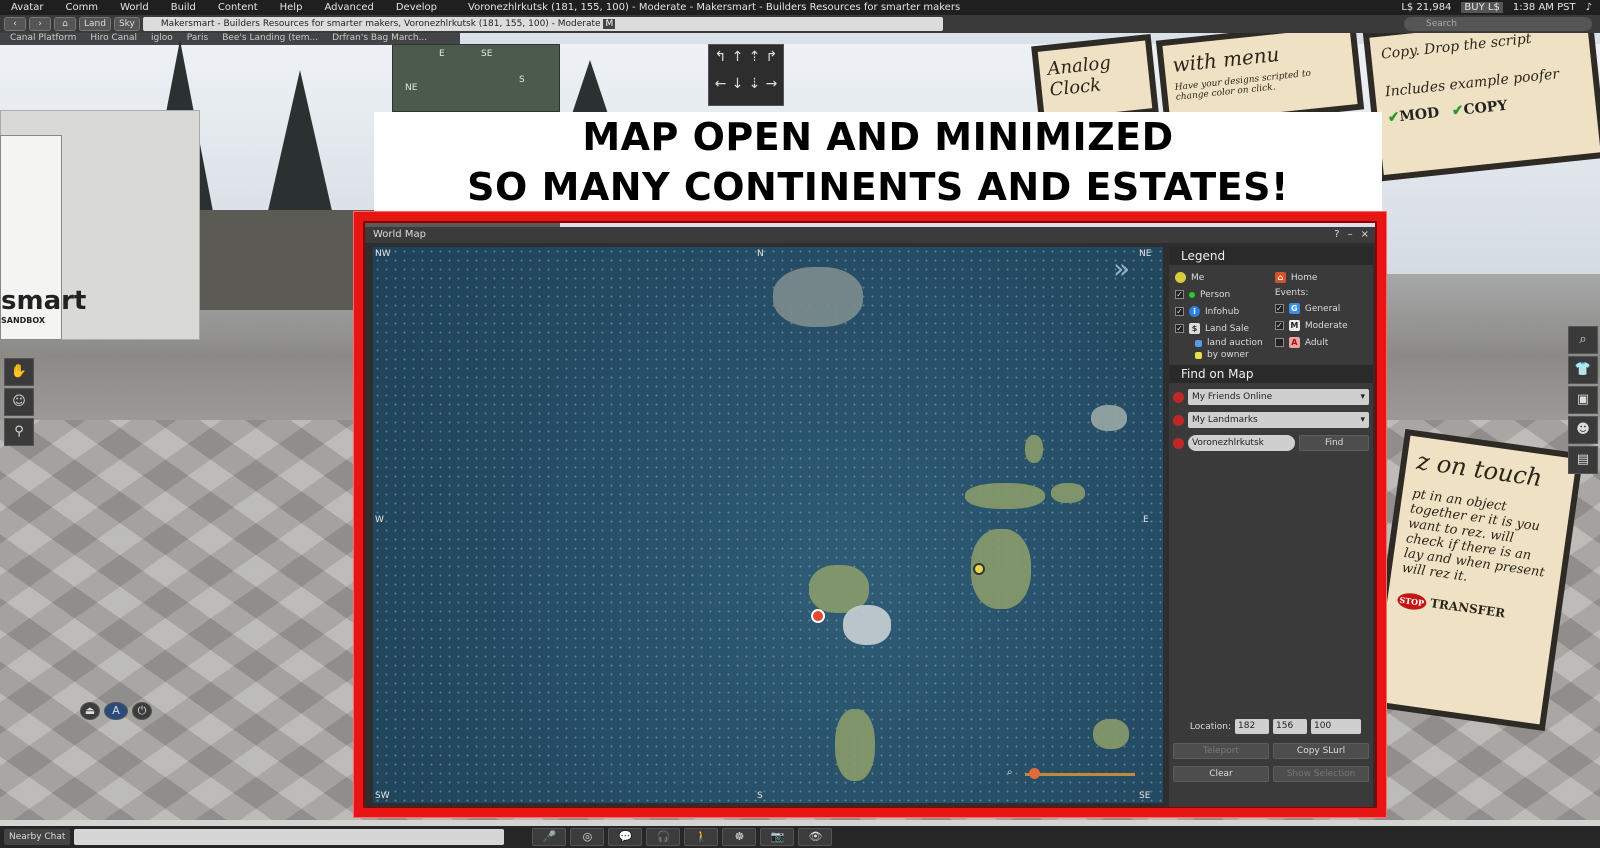 The width and height of the screenshot is (1600, 848). Describe the element at coordinates (739, 837) in the screenshot. I see `gestures-icon: ☸` at that location.